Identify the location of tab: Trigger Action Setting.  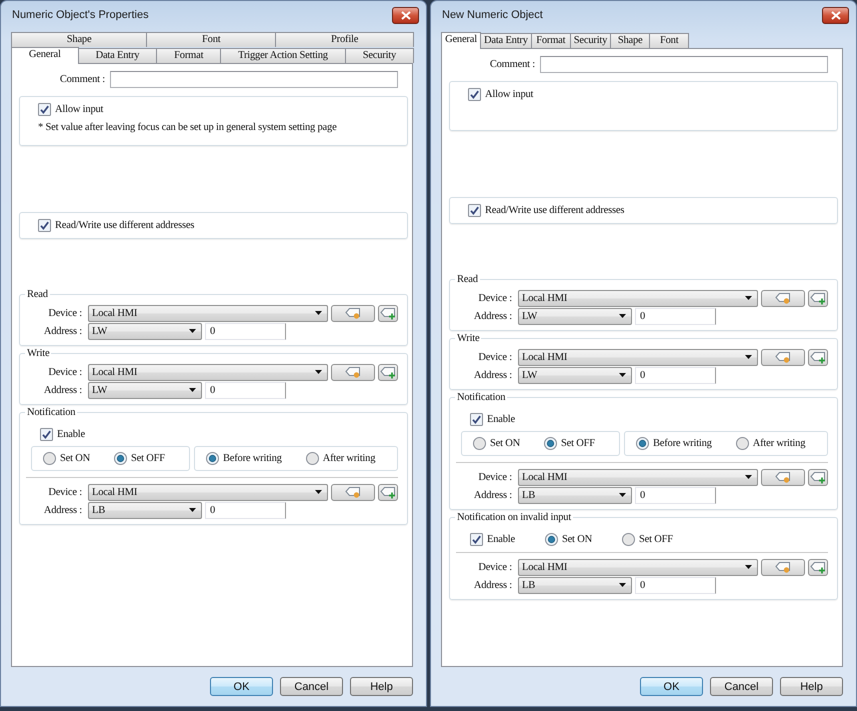
(283, 55).